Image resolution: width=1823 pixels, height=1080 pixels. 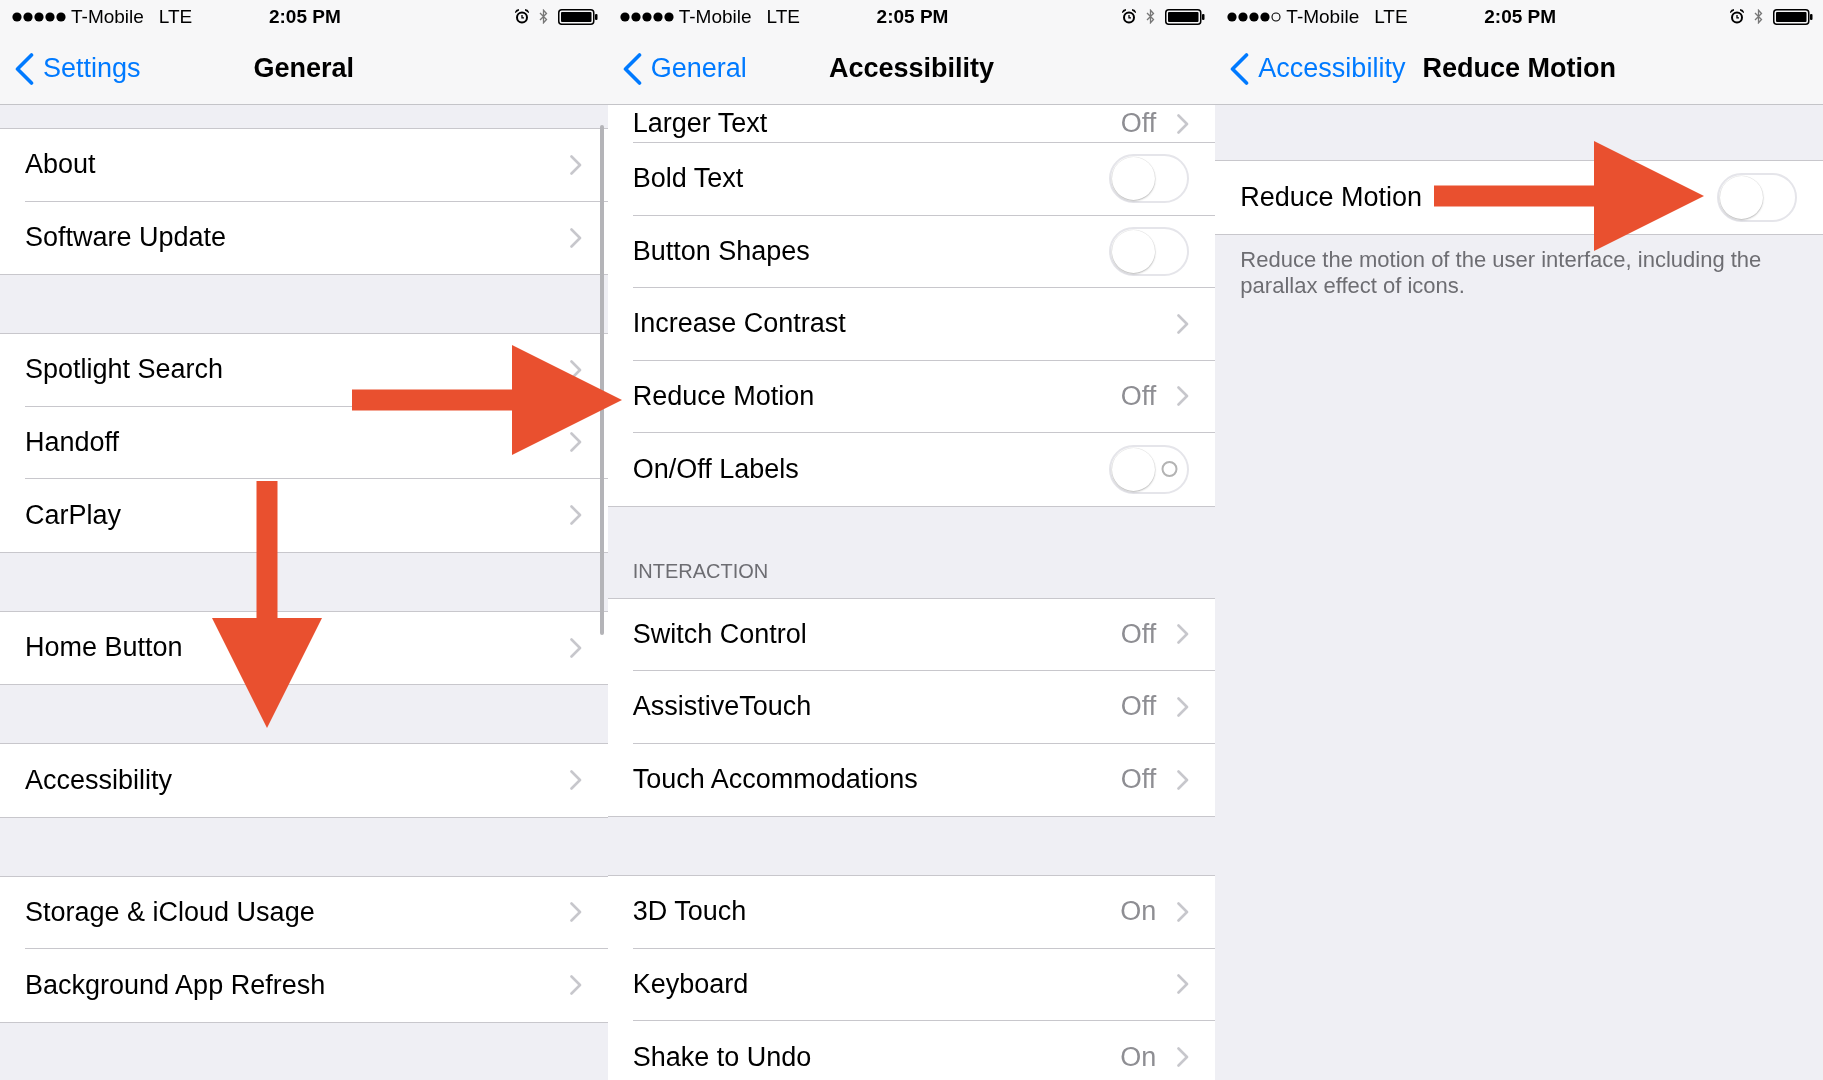 I want to click on row-label: Button Shapes, so click(x=721, y=251).